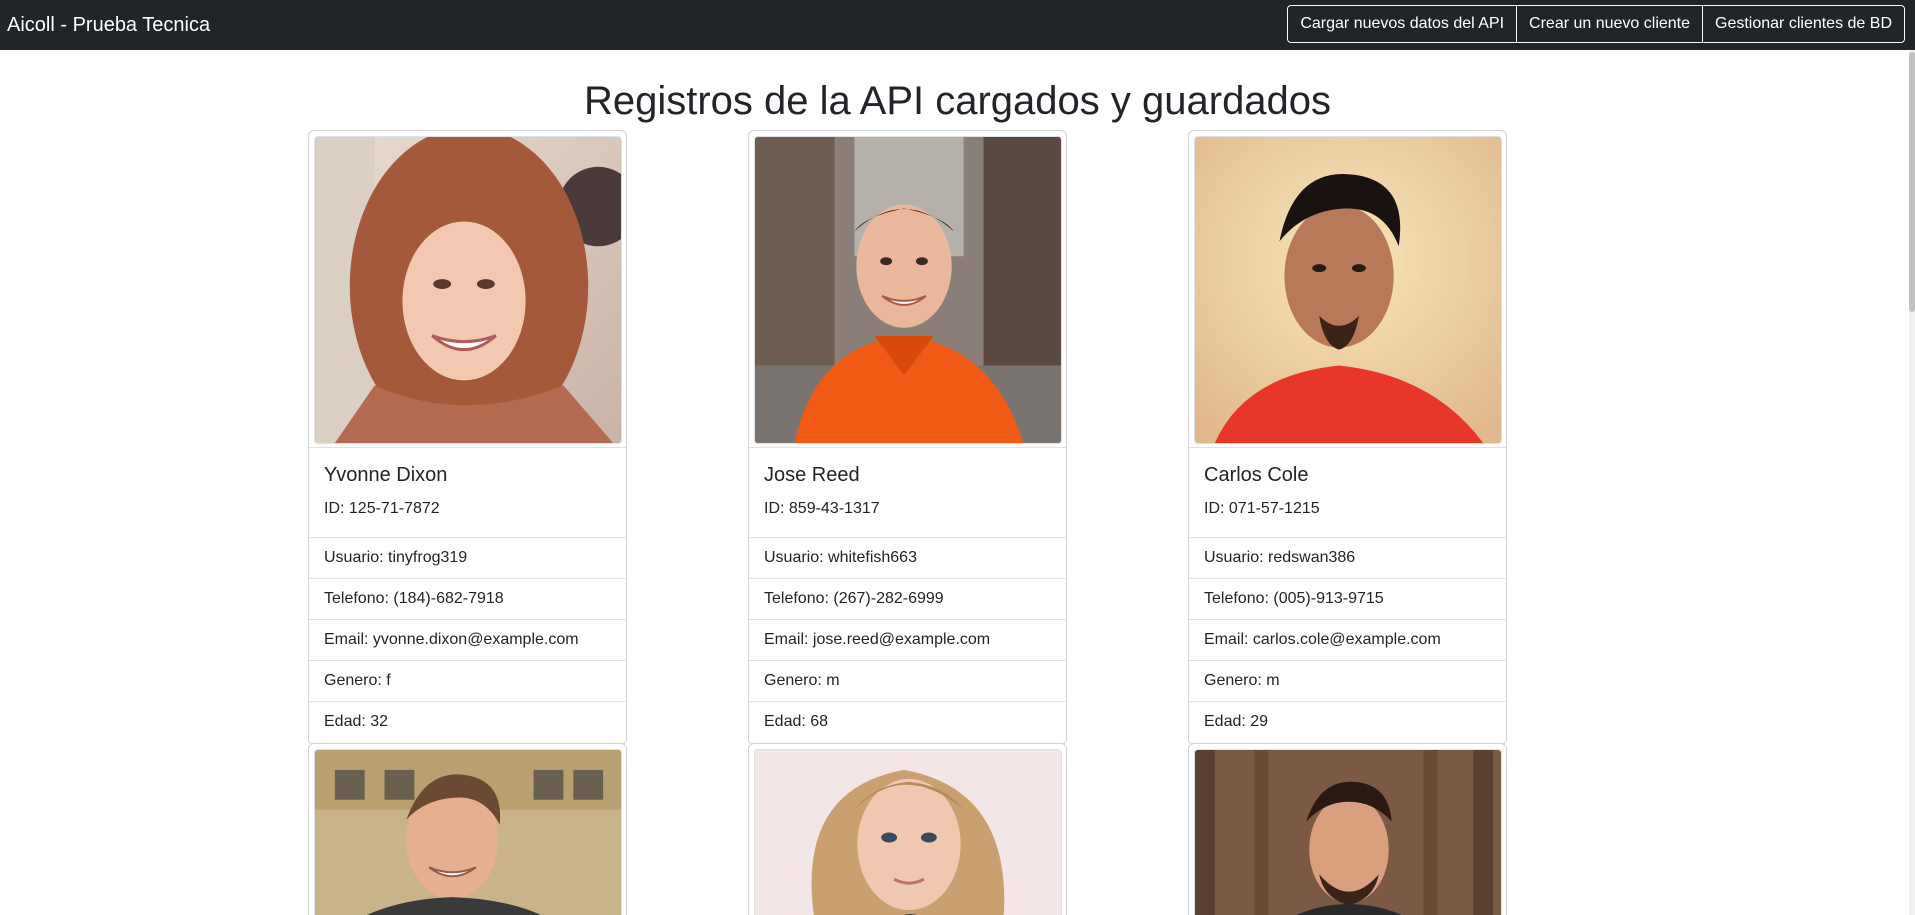 Image resolution: width=1915 pixels, height=915 pixels. Describe the element at coordinates (467, 721) in the screenshot. I see `client-age: Edad: 32` at that location.